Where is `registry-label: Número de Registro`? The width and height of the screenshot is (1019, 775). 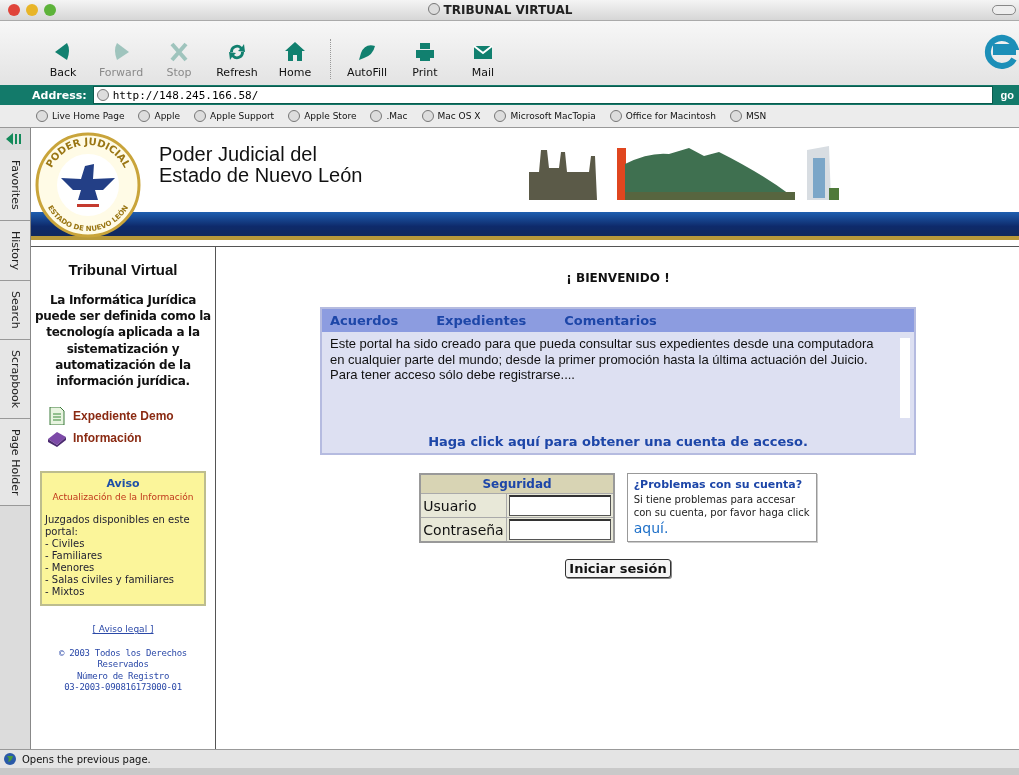
registry-label: Número de Registro is located at coordinates (123, 676).